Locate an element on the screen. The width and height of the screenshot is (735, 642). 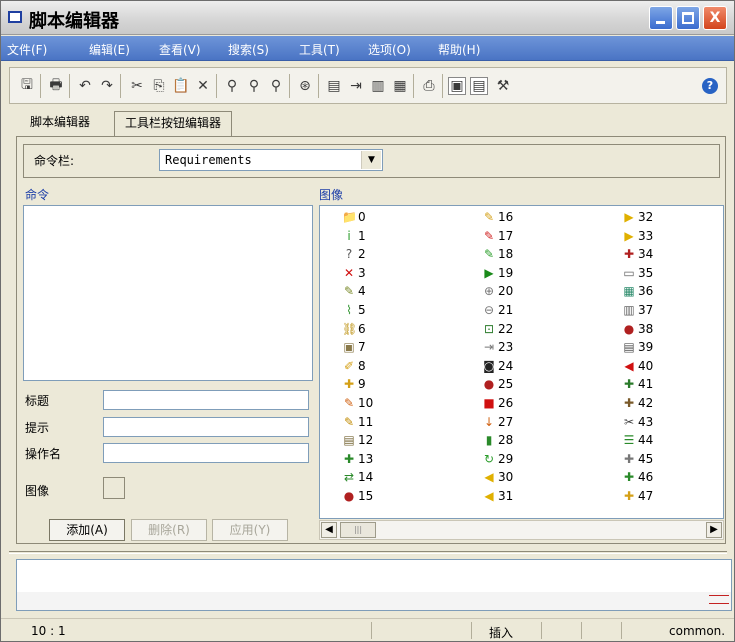
image-item: ⇄ 14 is located at coordinates (357, 477).